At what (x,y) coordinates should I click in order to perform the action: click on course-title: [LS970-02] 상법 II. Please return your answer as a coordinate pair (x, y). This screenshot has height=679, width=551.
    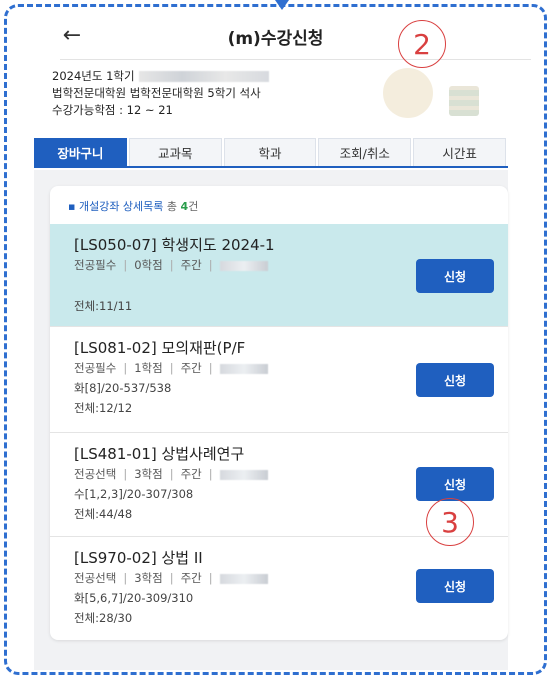
    Looking at the image, I should click on (138, 558).